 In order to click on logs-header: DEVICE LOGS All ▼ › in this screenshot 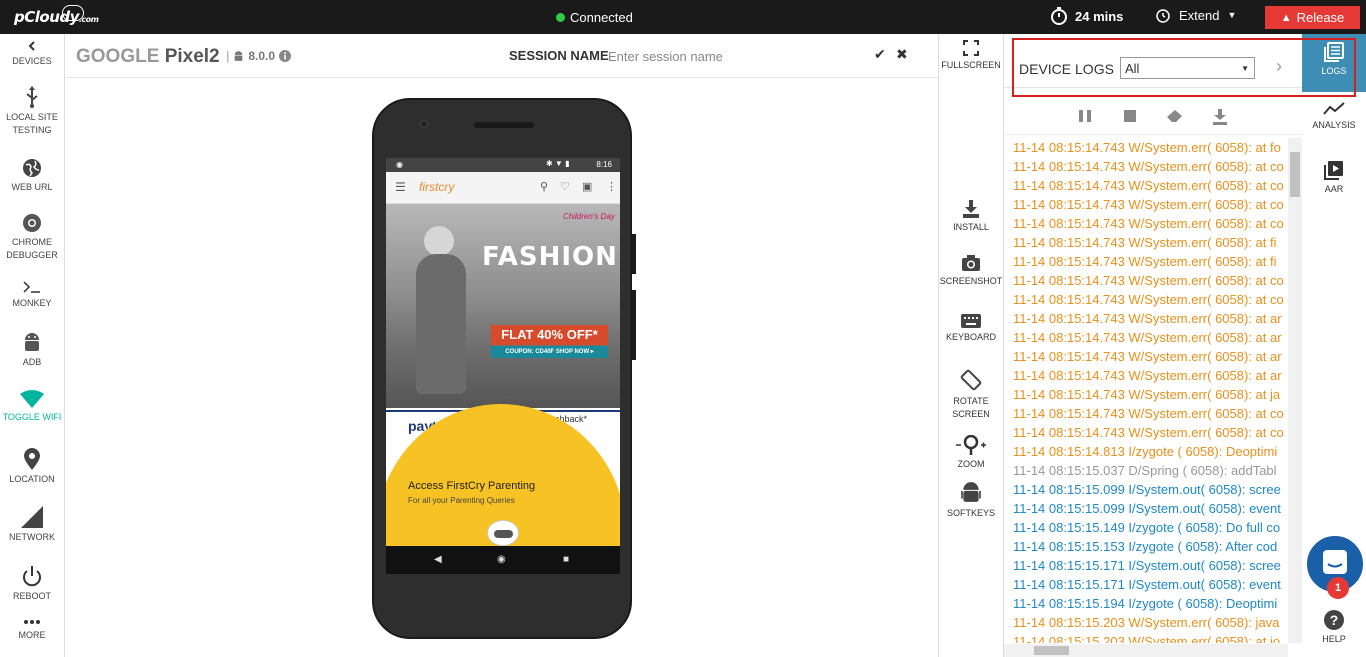, I will do `click(1153, 61)`.